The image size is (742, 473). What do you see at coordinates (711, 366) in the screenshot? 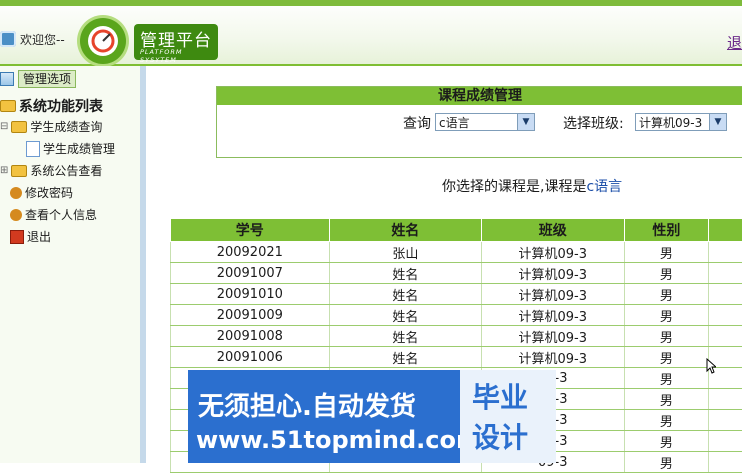
I see `mouse-cursor-icon` at bounding box center [711, 366].